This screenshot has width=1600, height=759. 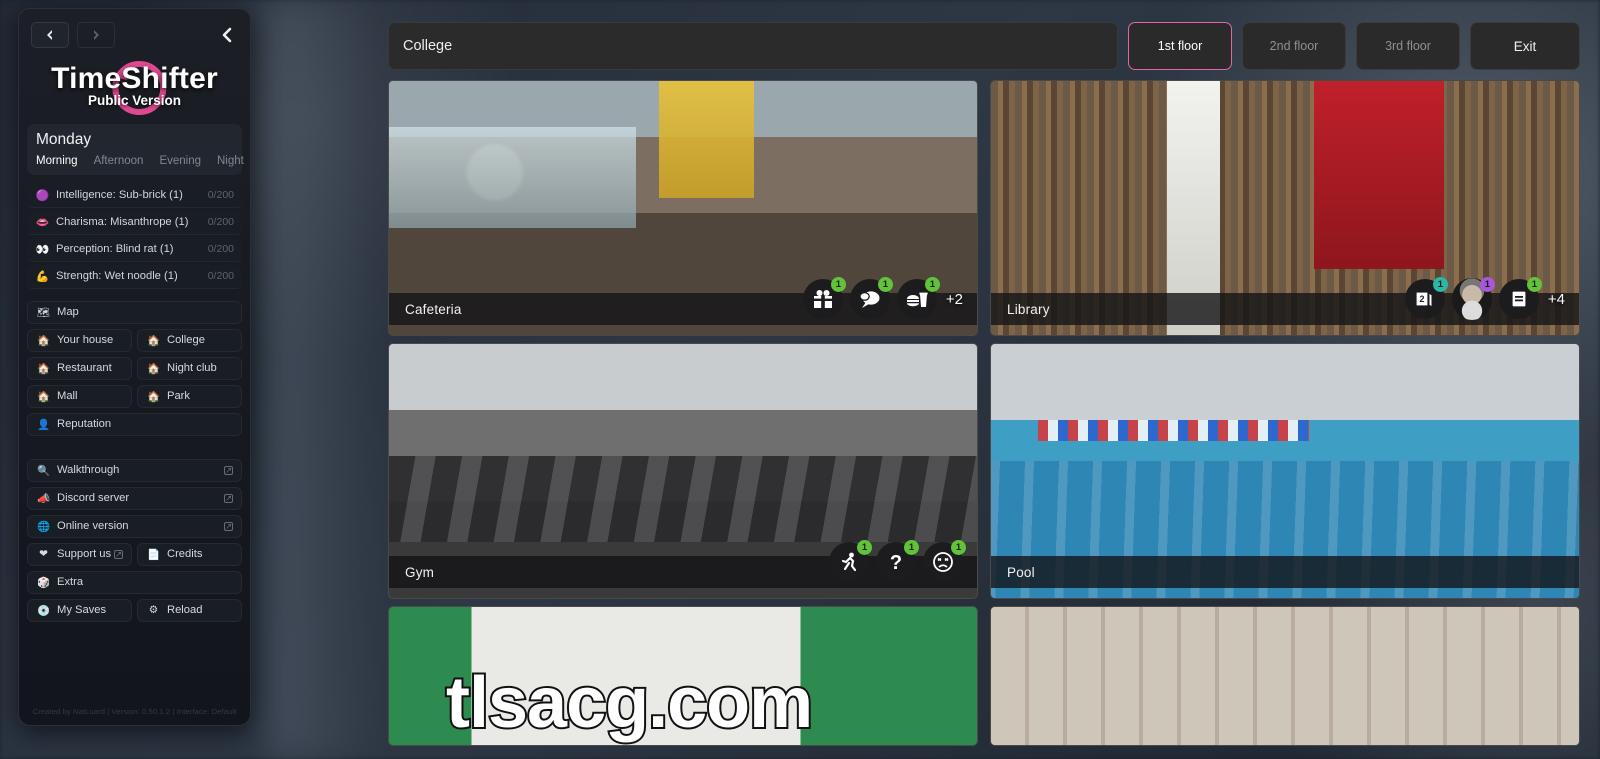 I want to click on place-restaurant: 🏠 Restaurant, so click(x=79, y=368).